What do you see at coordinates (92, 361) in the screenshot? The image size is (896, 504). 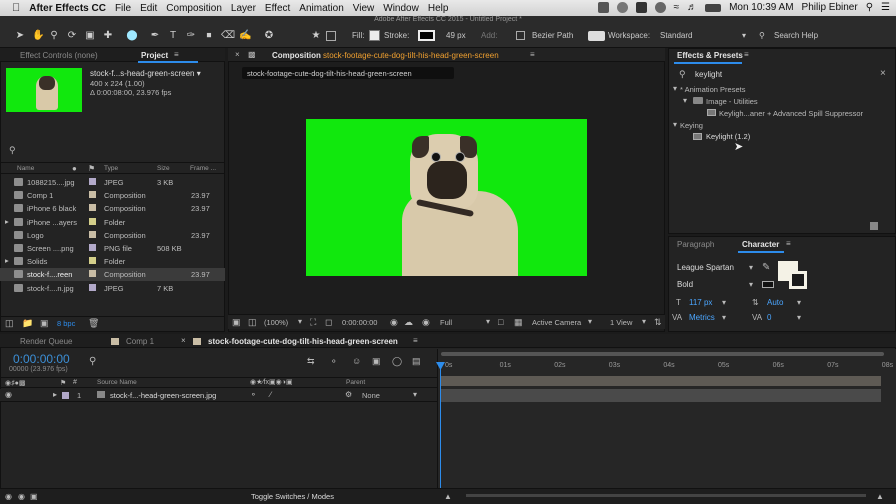 I see `timeline-search-icon: ⚲` at bounding box center [92, 361].